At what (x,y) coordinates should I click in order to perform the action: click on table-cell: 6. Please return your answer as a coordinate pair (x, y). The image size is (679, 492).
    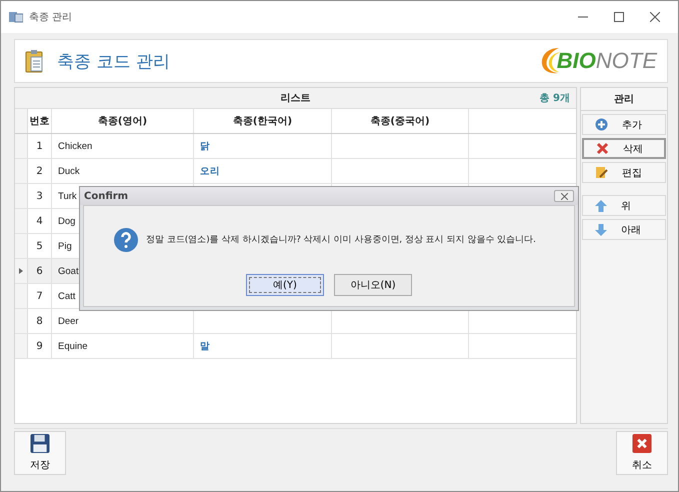
    Looking at the image, I should click on (40, 271).